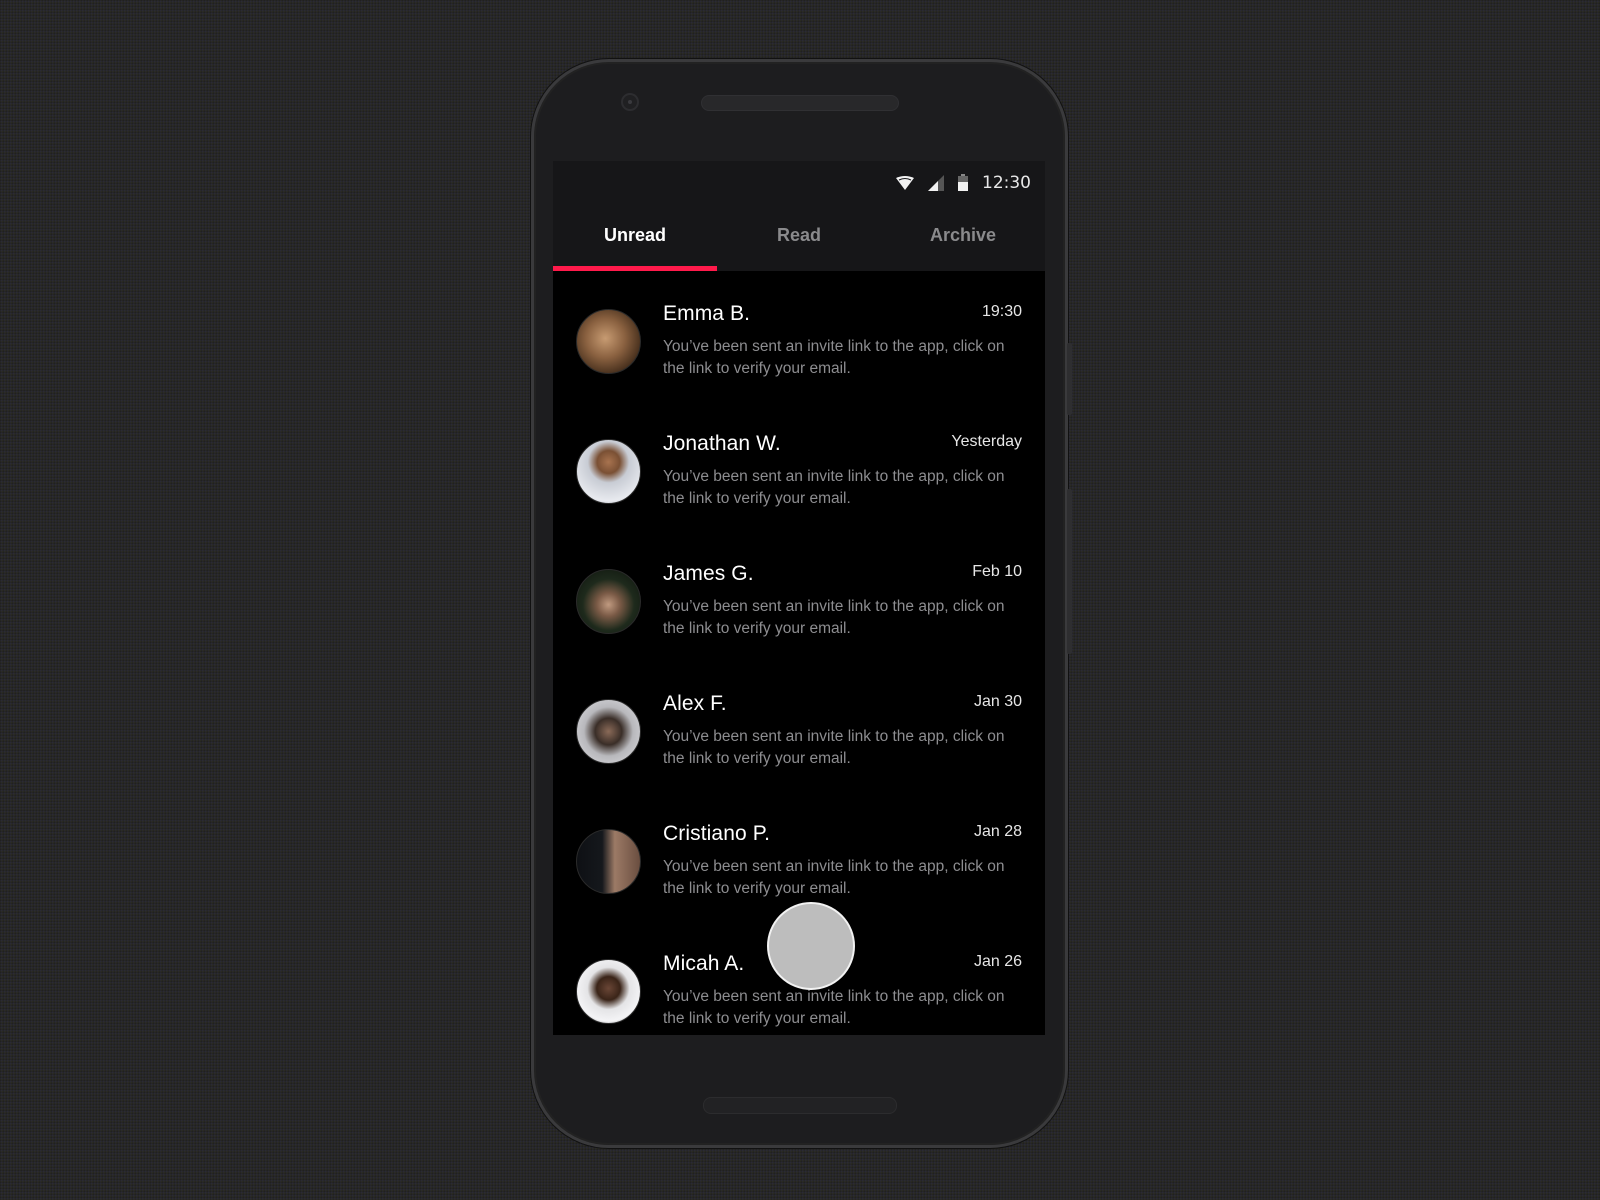 This screenshot has height=1200, width=1600. I want to click on sender-name: Cristiano P., so click(717, 833).